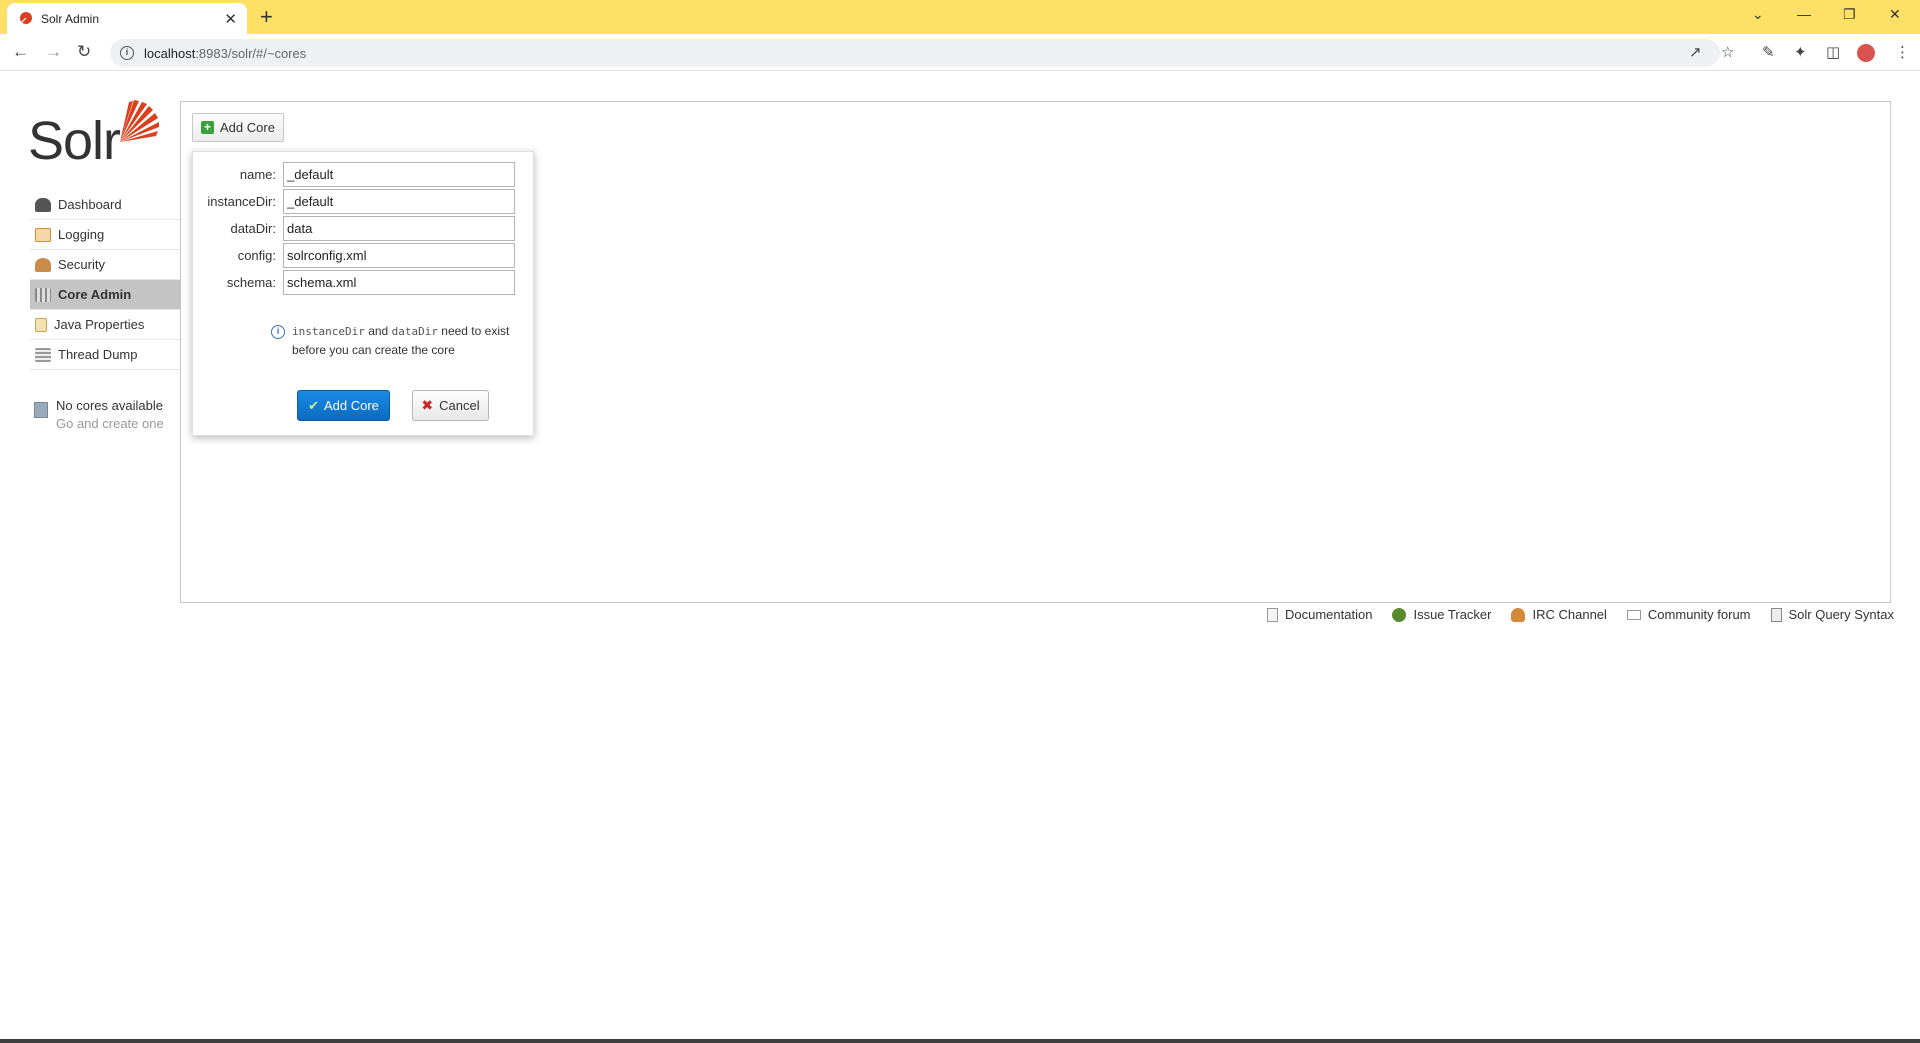 This screenshot has width=1920, height=1043. I want to click on instance-dir-input, so click(399, 201).